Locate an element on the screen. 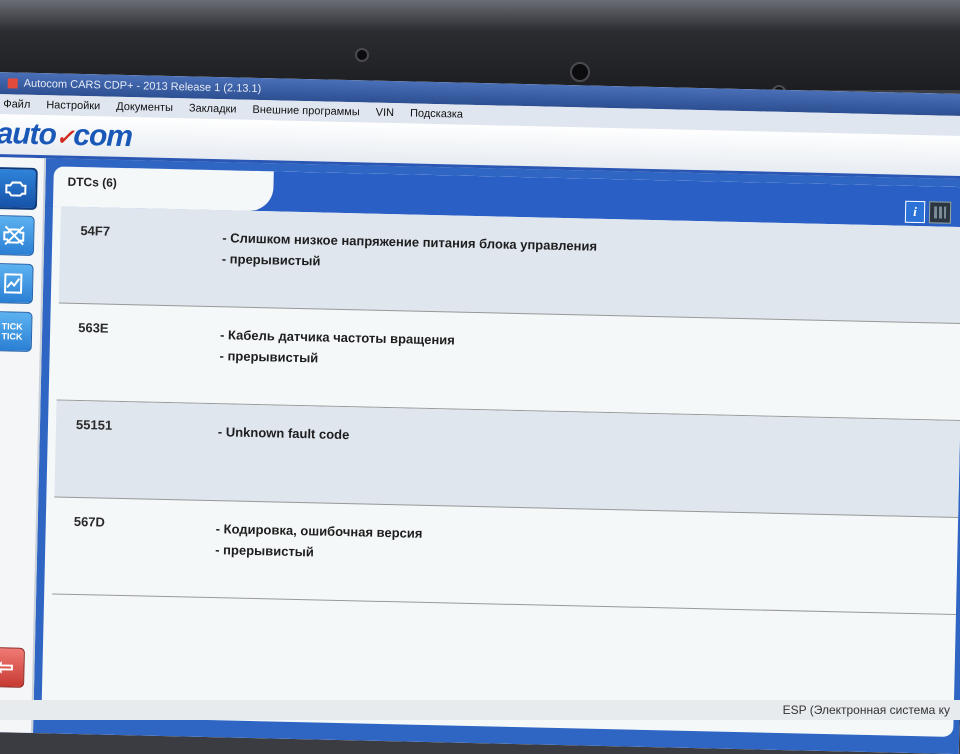 The image size is (960, 754). app-icon is located at coordinates (12, 83).